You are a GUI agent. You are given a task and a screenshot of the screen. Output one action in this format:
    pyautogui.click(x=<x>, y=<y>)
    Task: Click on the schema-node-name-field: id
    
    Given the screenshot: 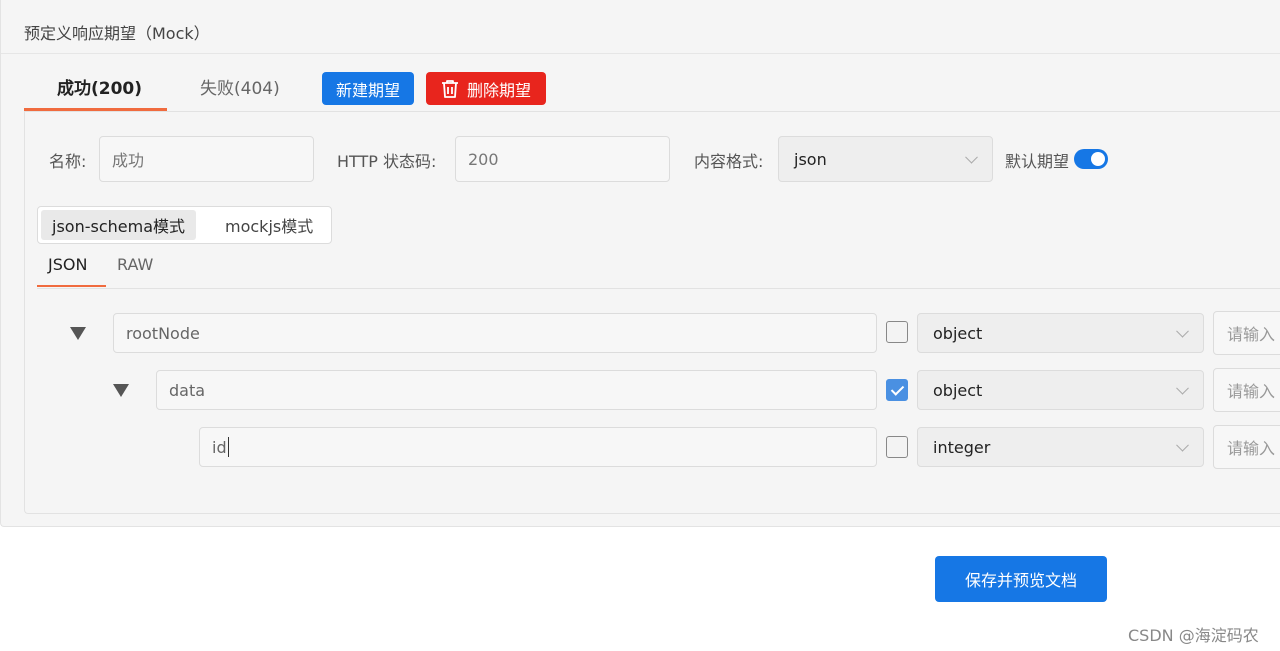 What is the action you would take?
    pyautogui.click(x=538, y=447)
    